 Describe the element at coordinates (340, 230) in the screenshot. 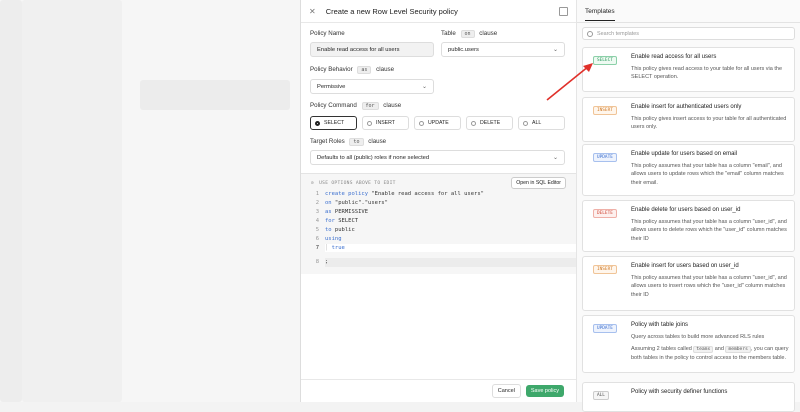

I see `code-line: to public` at that location.